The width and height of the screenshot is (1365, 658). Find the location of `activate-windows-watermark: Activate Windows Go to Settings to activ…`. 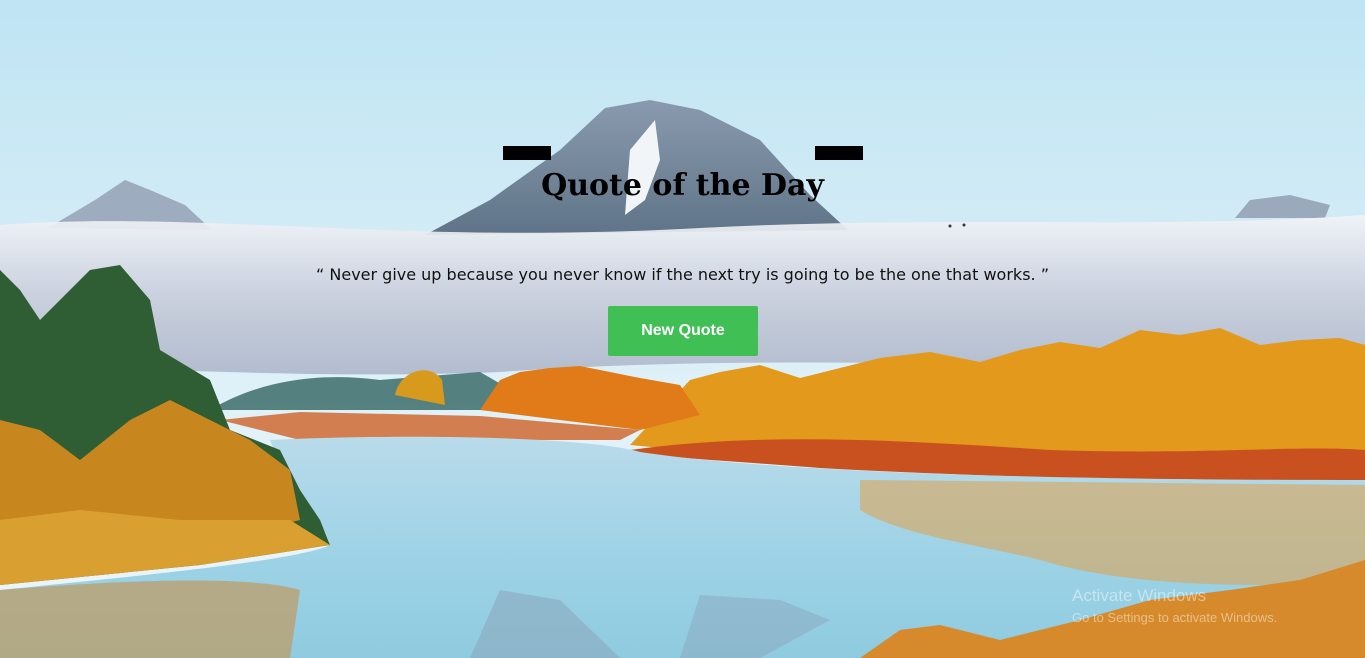

activate-windows-watermark: Activate Windows Go to Settings to activ… is located at coordinates (1174, 607).